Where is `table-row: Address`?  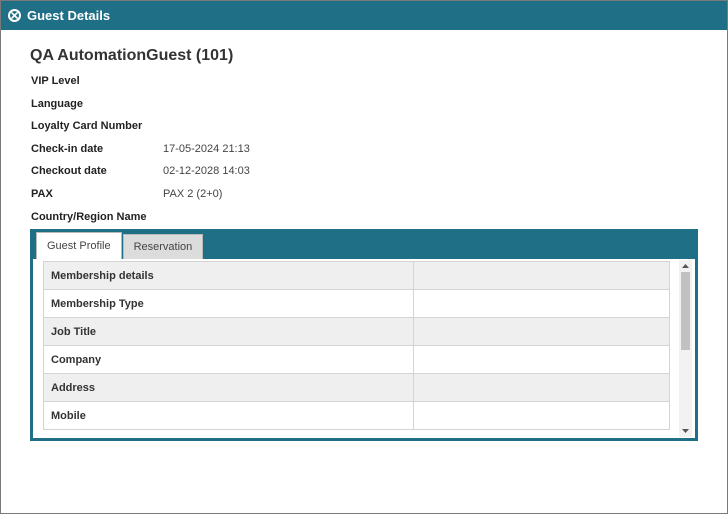
table-row: Address is located at coordinates (356, 387).